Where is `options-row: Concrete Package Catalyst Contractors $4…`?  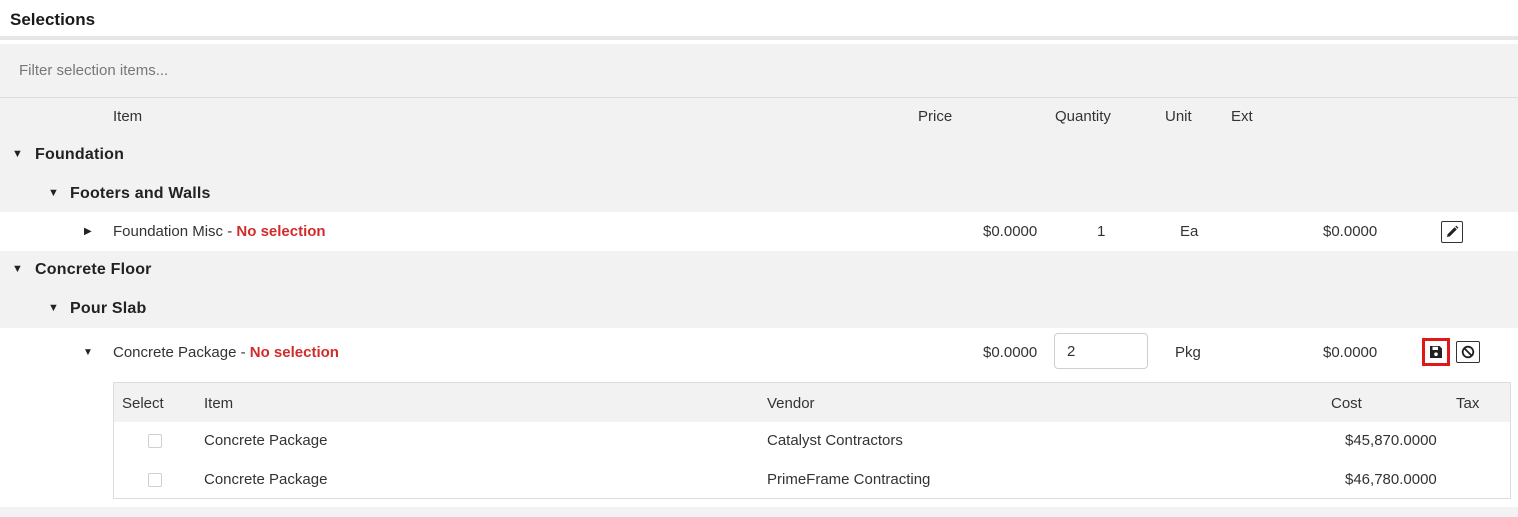
options-row: Concrete Package Catalyst Contractors $4… is located at coordinates (812, 441).